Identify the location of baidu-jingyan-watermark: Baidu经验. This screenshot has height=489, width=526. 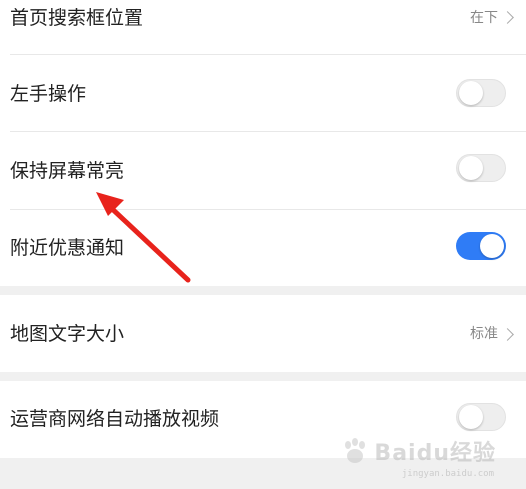
(418, 451).